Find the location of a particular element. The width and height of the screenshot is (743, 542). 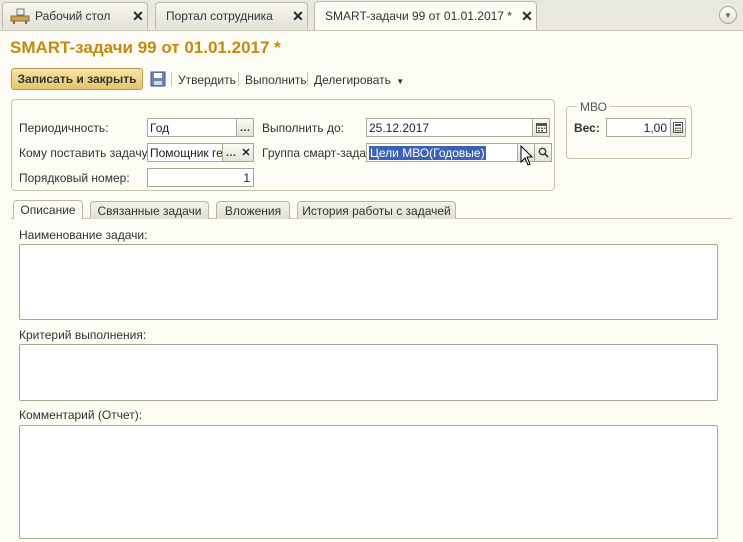

window-tab-portal: Портал сотрудника ✕ is located at coordinates (231, 15).